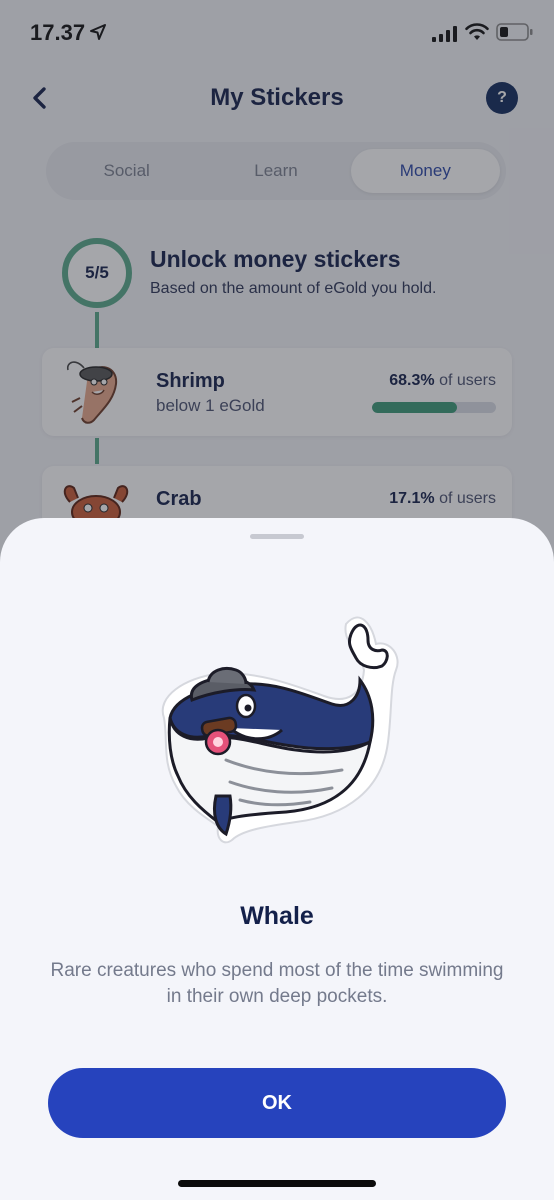 Image resolution: width=554 pixels, height=1200 pixels. I want to click on home-indicator, so click(277, 1183).